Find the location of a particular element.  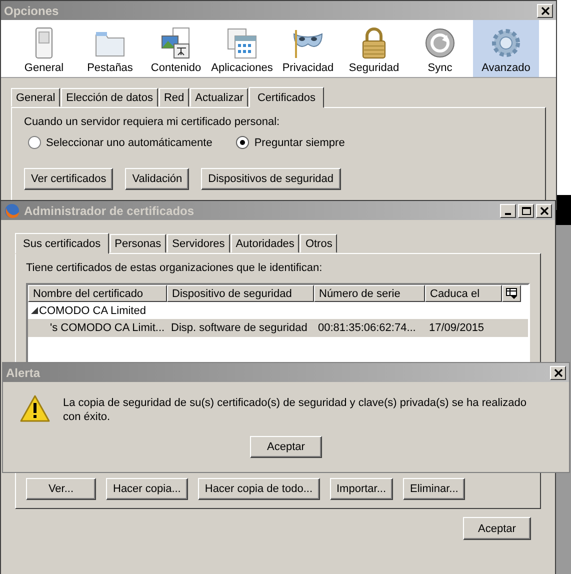

column-picker-button is located at coordinates (511, 293).